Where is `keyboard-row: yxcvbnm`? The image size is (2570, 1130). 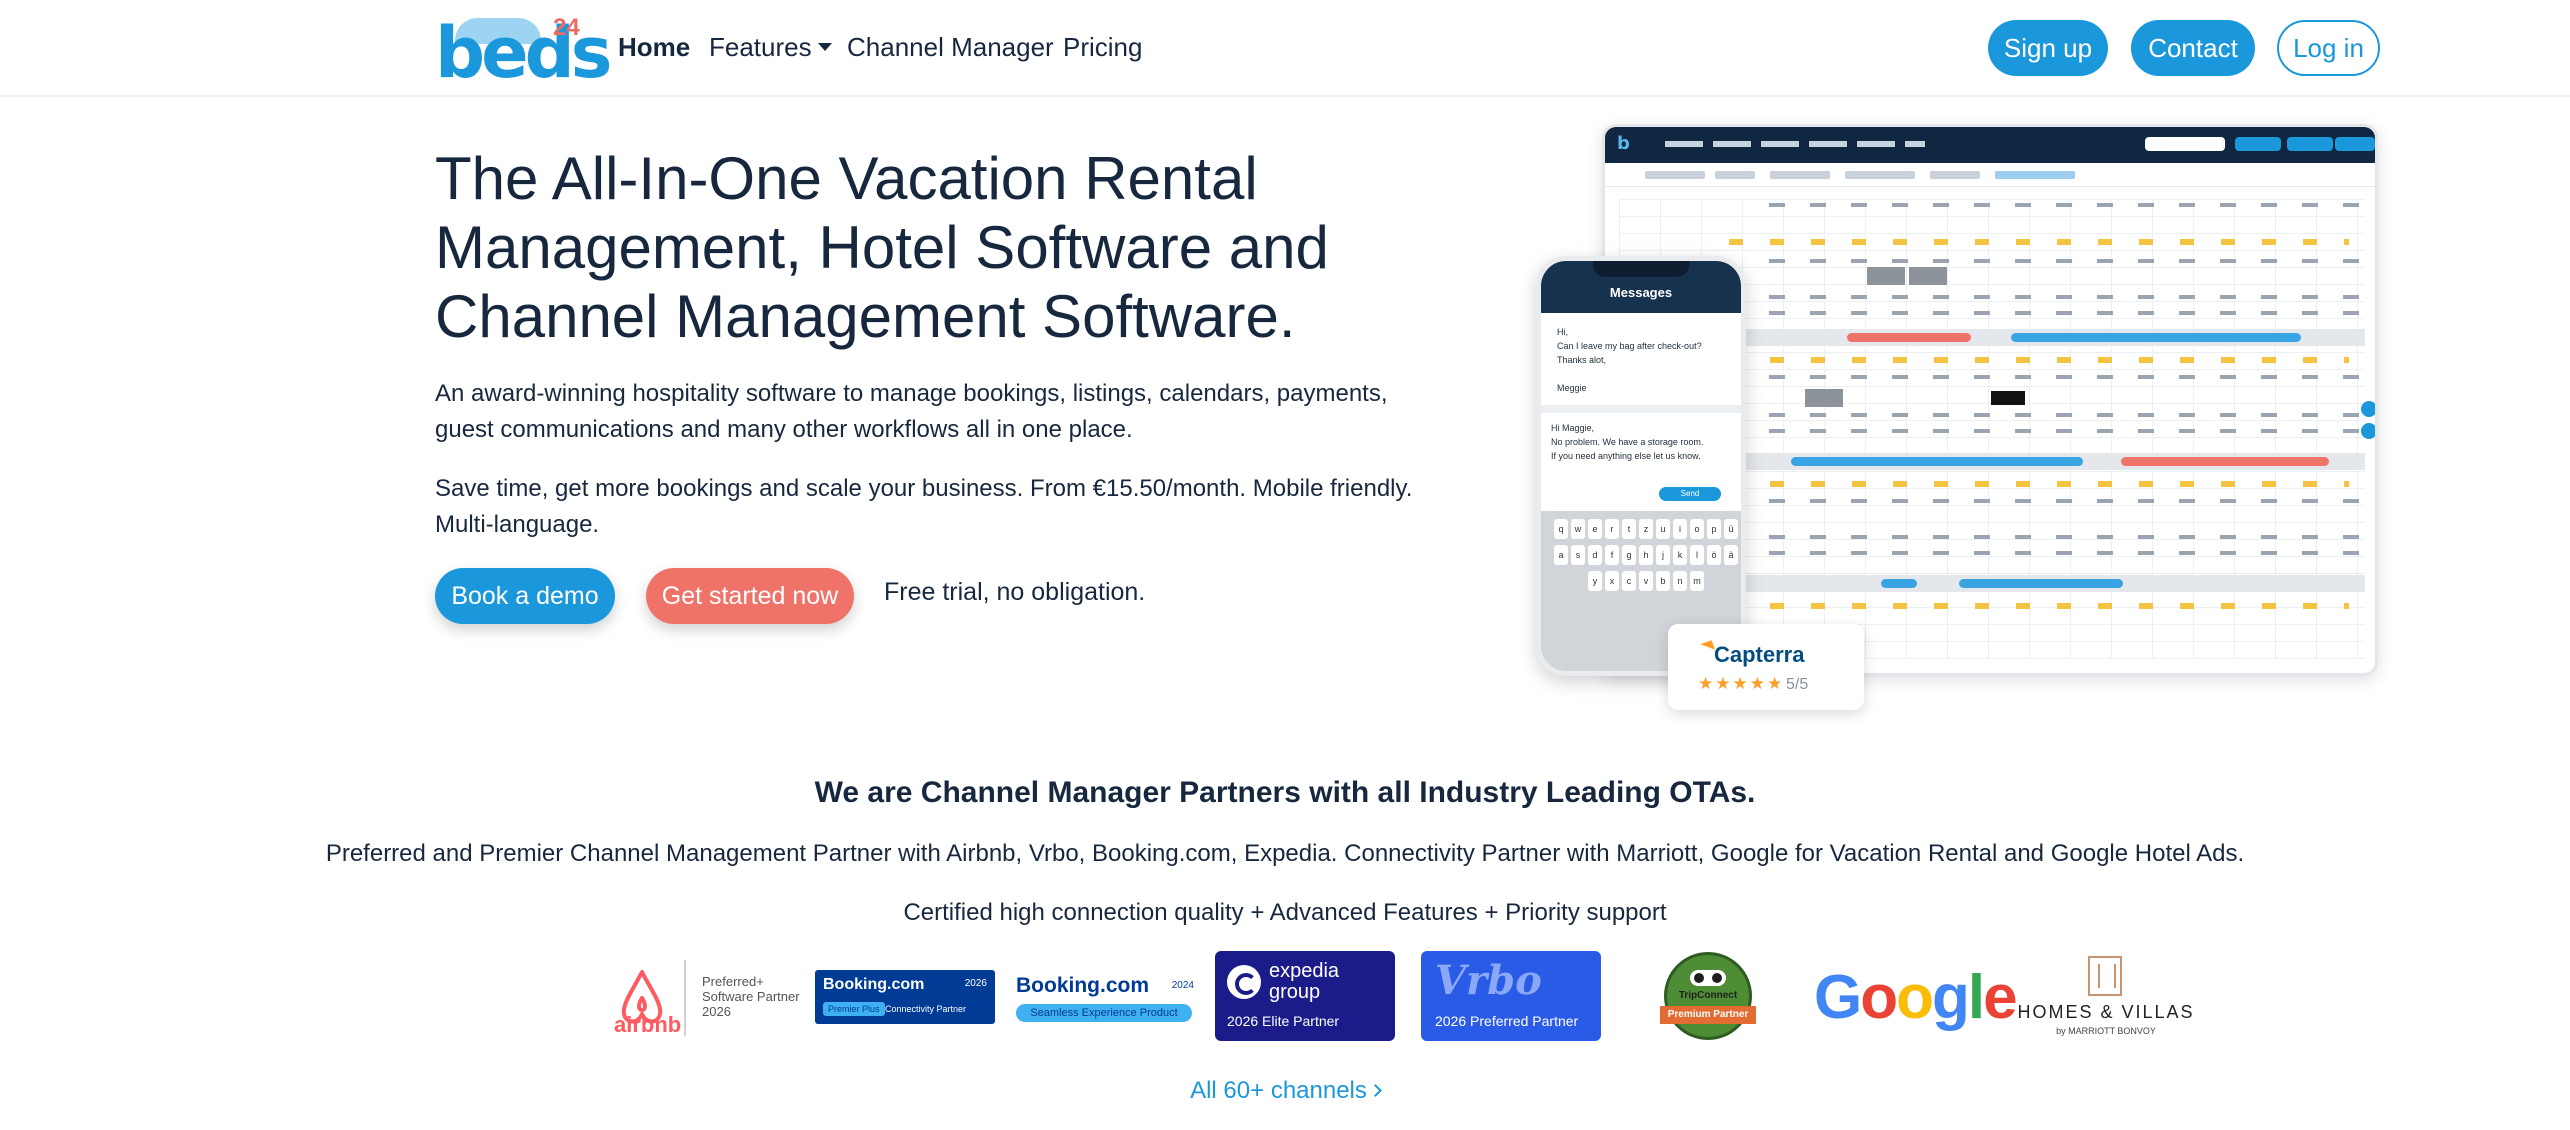
keyboard-row: yxcvbnm is located at coordinates (1643, 581).